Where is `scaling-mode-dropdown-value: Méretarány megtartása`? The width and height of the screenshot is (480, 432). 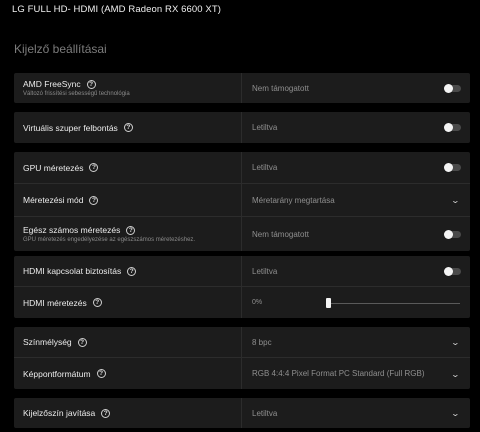 scaling-mode-dropdown-value: Méretarány megtartása is located at coordinates (293, 200).